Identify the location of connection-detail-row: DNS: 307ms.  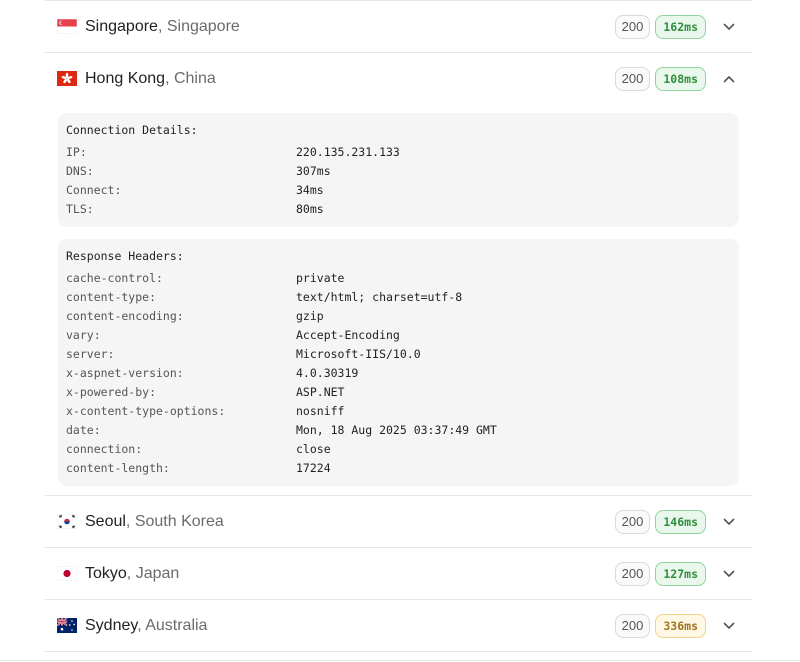
(398, 171).